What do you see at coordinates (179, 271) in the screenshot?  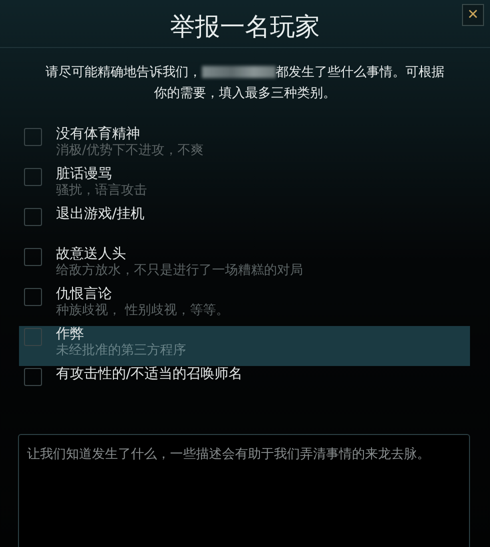 I see `category-description: 给敌方放水，不只是进行了一场糟糕的对局` at bounding box center [179, 271].